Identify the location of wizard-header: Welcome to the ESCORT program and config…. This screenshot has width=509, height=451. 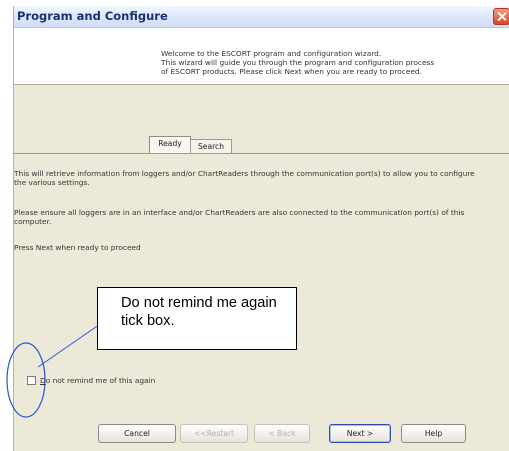
(261, 56).